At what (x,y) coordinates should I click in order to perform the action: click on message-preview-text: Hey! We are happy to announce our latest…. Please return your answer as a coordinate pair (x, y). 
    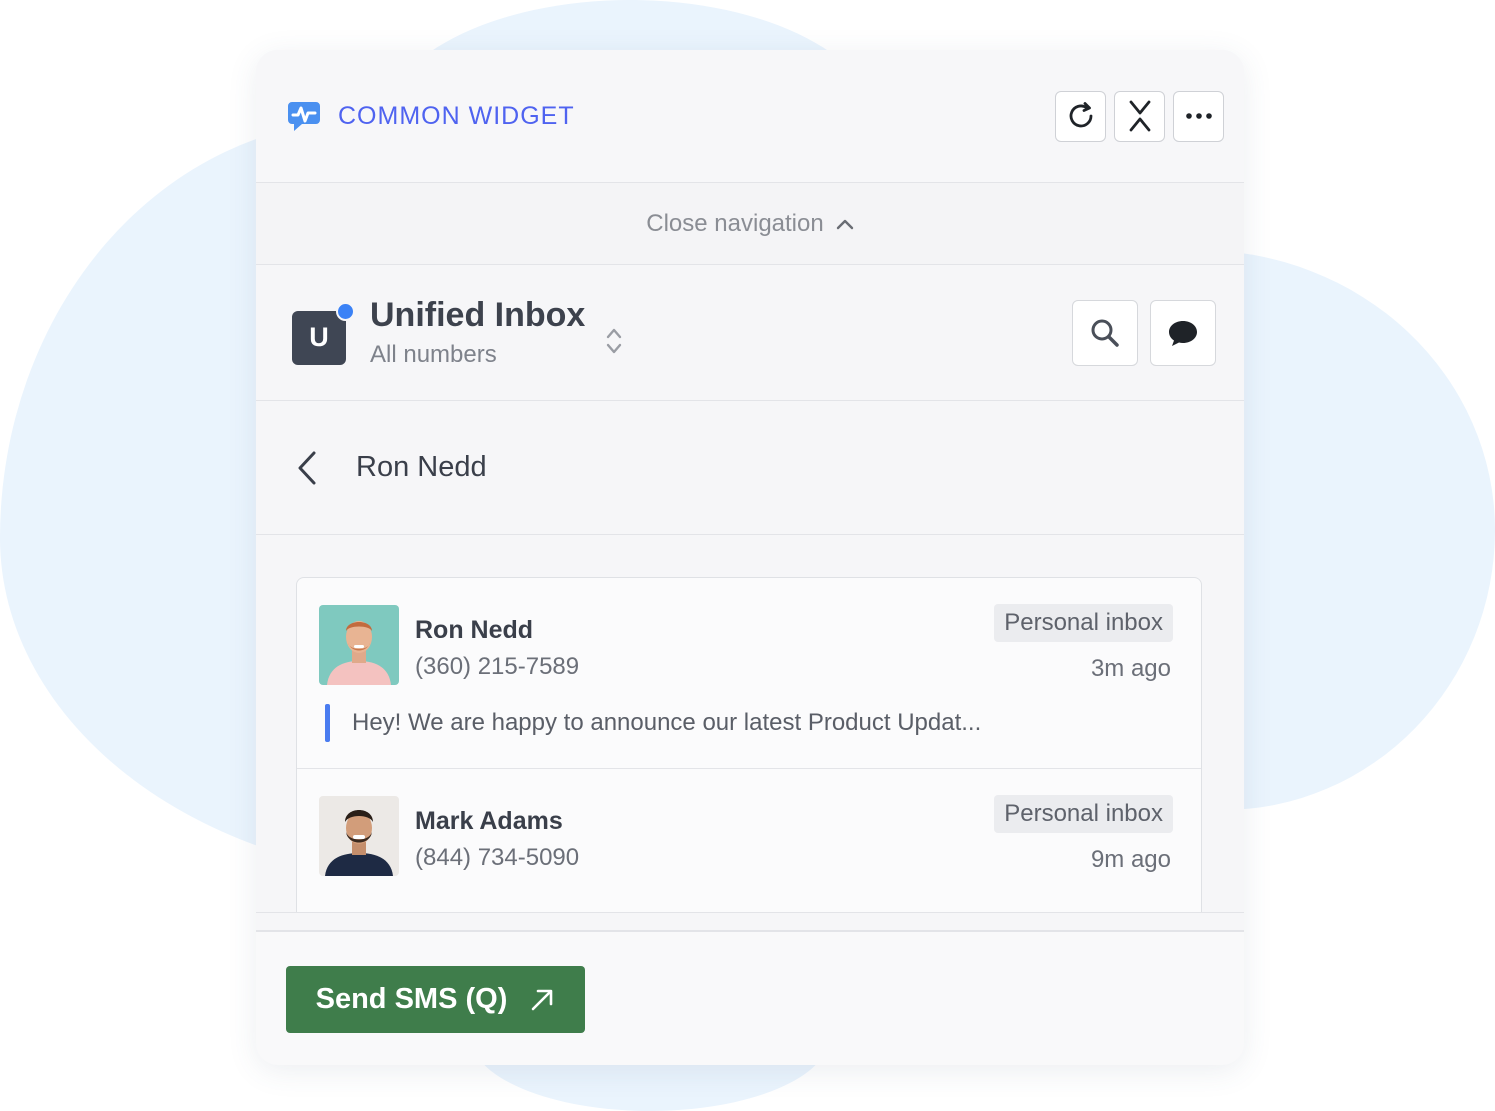
    Looking at the image, I should click on (667, 722).